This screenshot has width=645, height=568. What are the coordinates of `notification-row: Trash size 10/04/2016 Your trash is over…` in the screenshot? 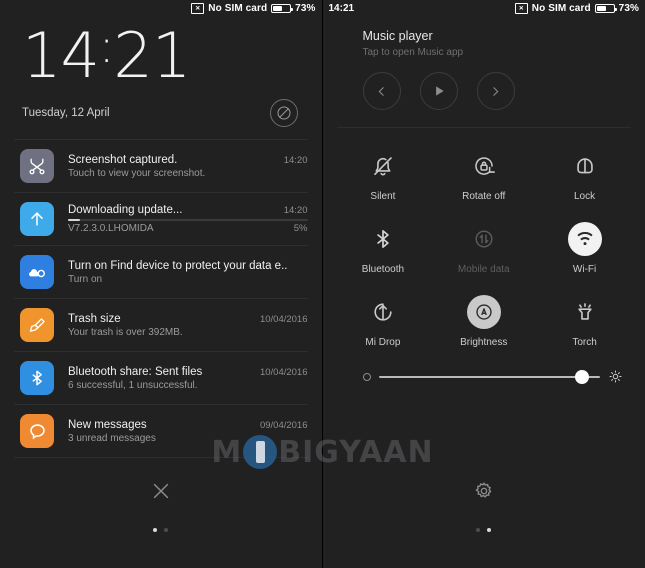 It's located at (161, 325).